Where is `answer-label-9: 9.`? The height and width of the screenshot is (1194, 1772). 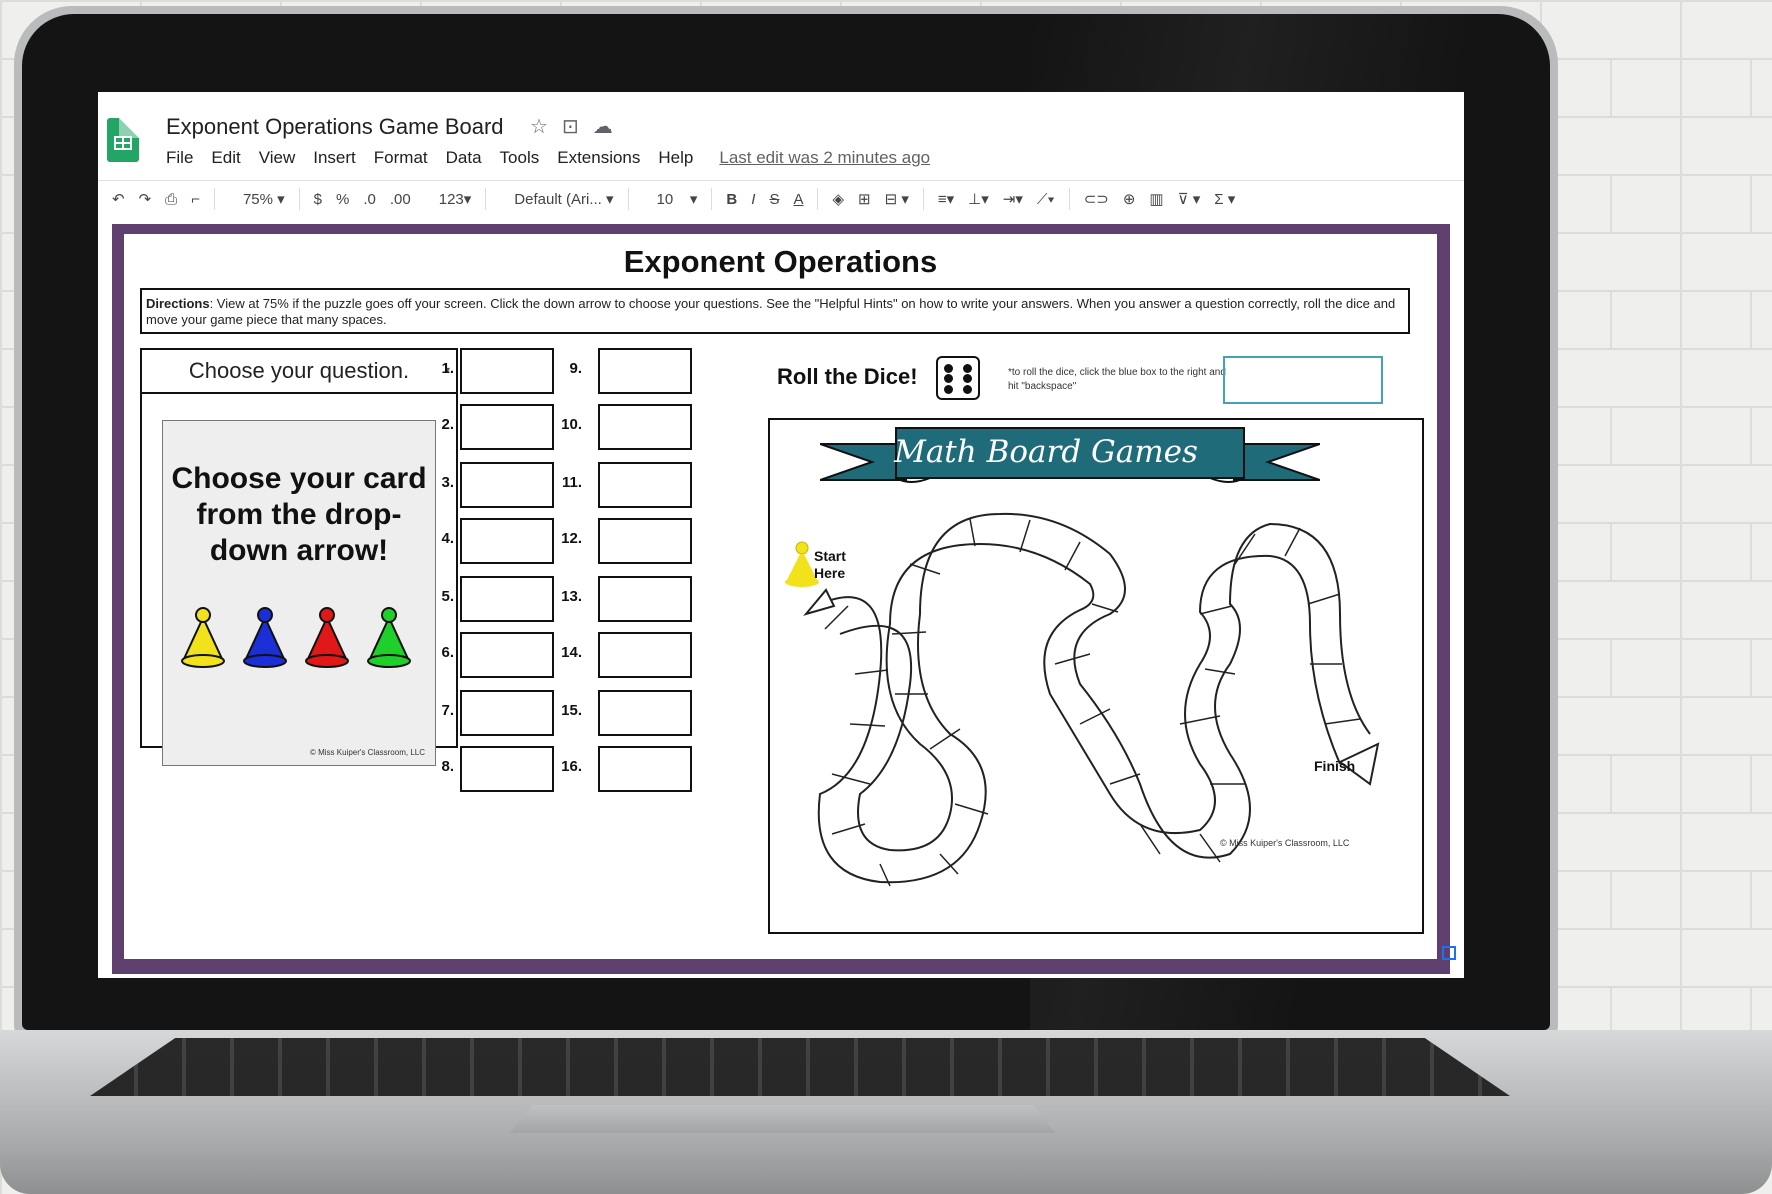
answer-label-9: 9. is located at coordinates (575, 368).